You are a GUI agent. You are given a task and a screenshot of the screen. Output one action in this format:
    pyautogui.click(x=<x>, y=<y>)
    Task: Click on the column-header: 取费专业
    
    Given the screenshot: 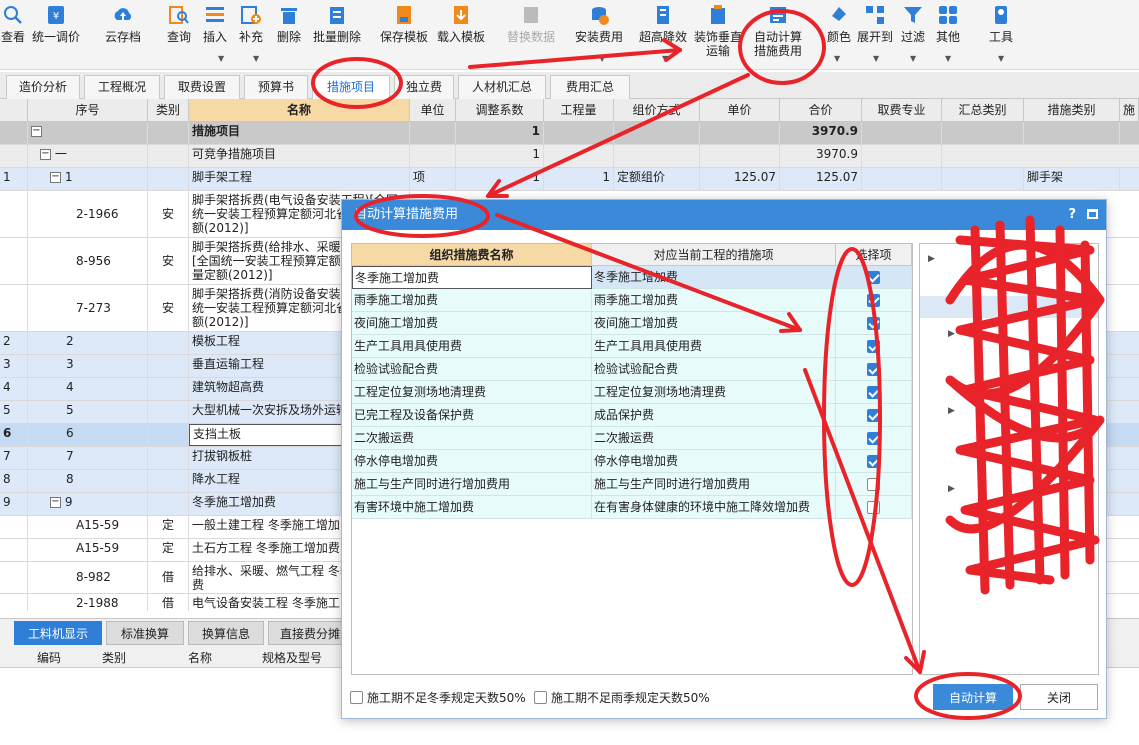 What is the action you would take?
    pyautogui.click(x=902, y=110)
    